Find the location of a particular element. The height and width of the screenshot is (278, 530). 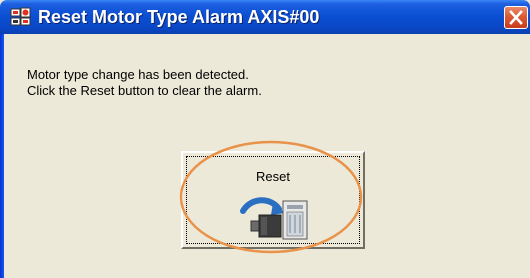

close-button is located at coordinates (516, 17).